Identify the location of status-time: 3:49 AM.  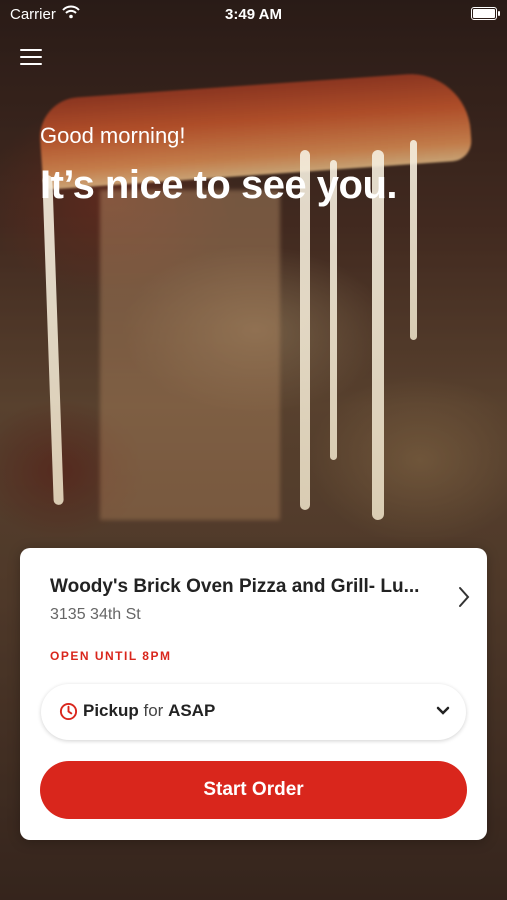
(253, 14).